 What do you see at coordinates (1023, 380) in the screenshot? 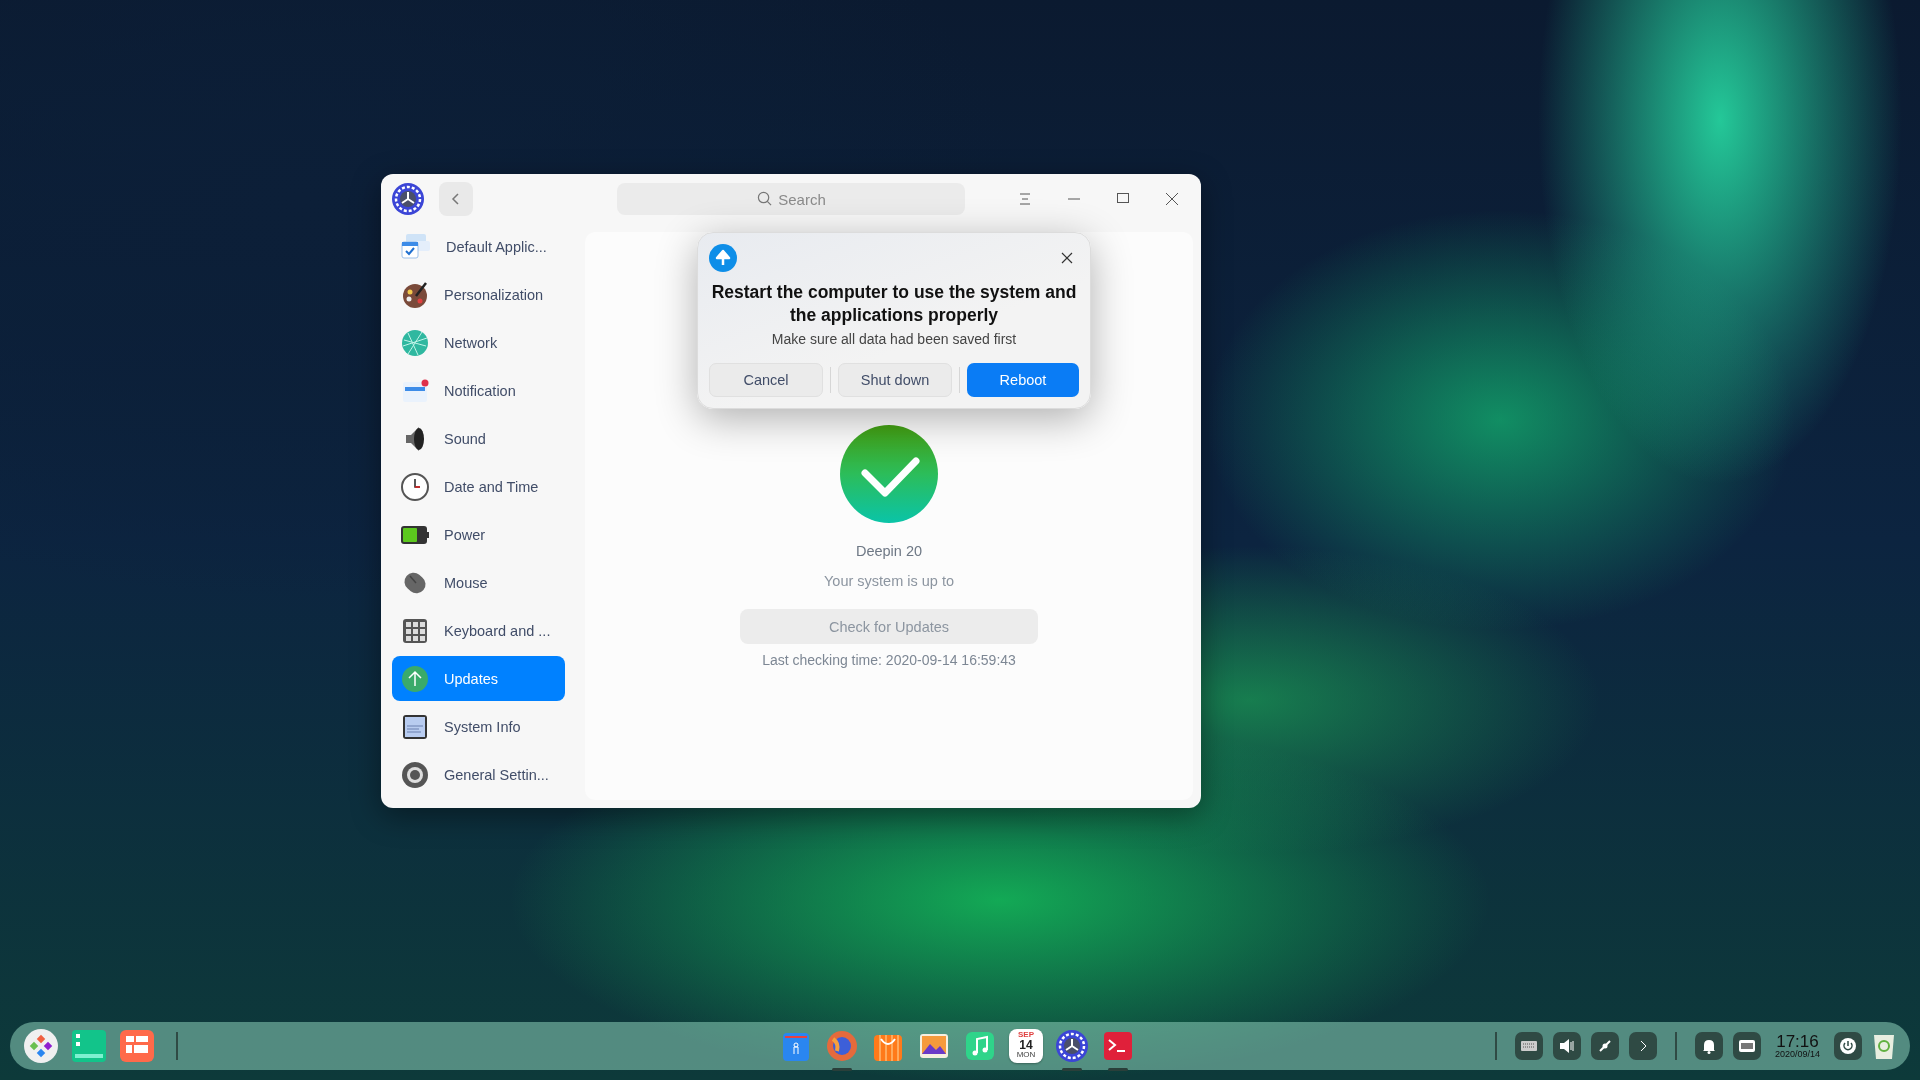
I see `dialog-button: Reboot` at bounding box center [1023, 380].